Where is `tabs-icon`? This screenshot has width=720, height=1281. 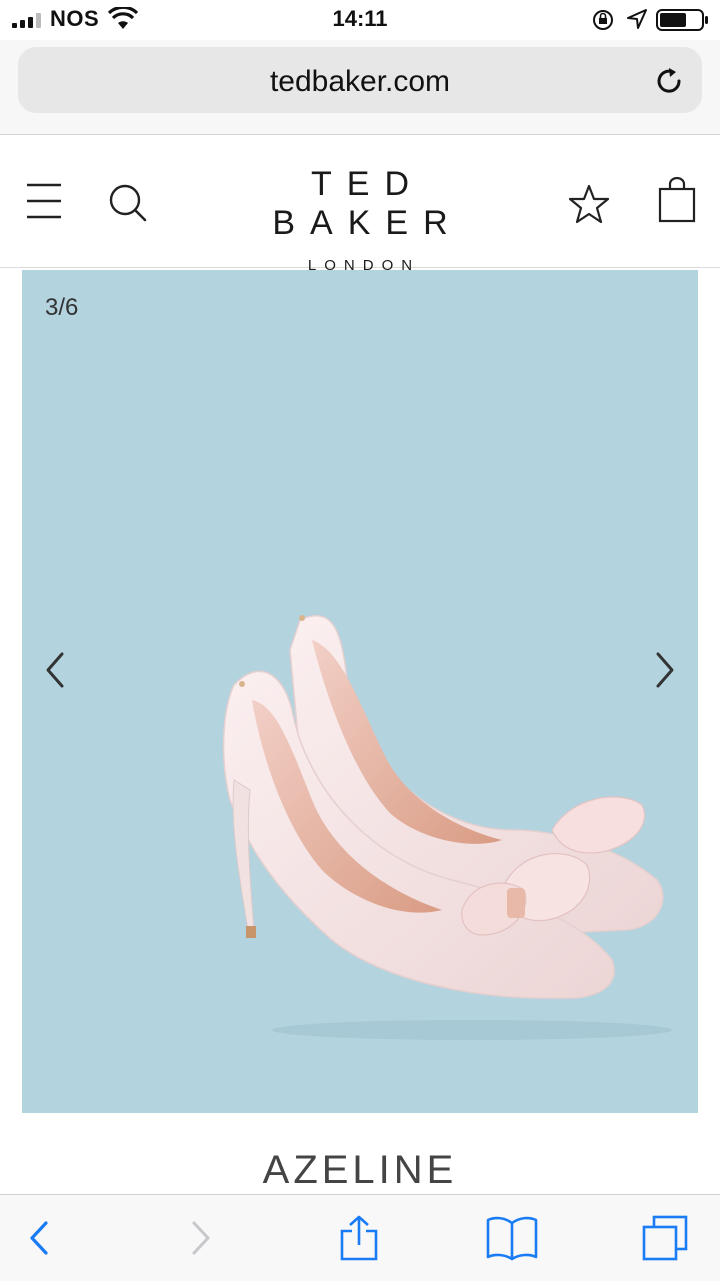 tabs-icon is located at coordinates (665, 1238).